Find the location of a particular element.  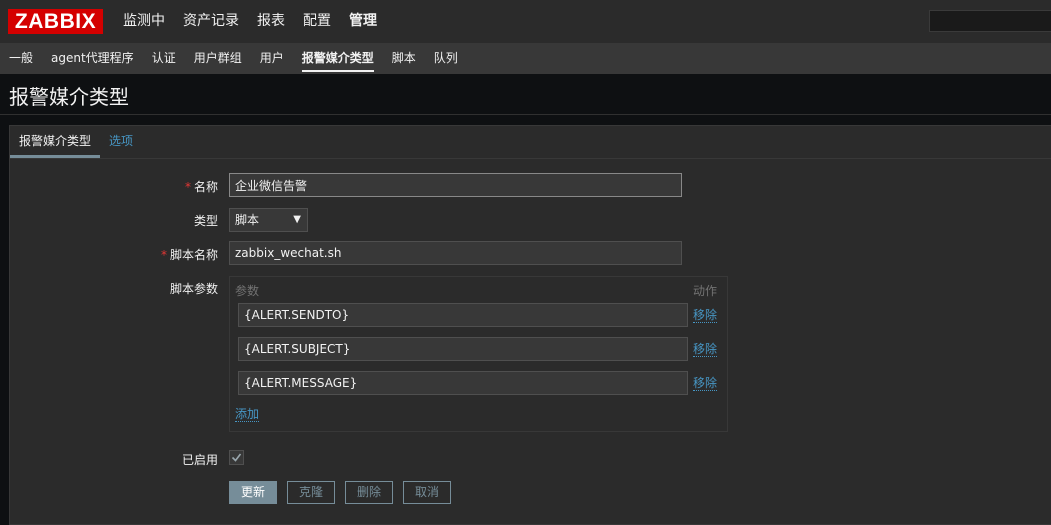

search-input is located at coordinates (990, 21).